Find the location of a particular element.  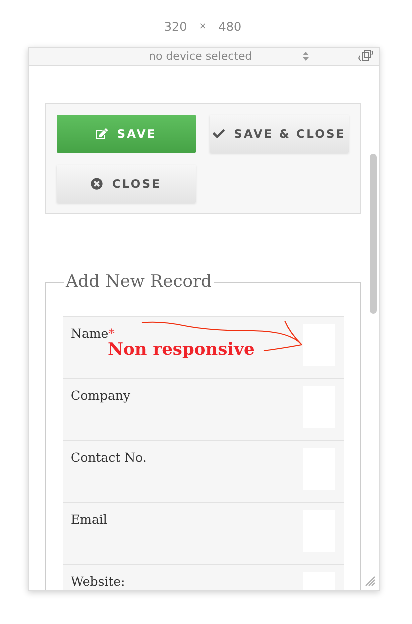

field-label: Contact No. is located at coordinates (109, 458).